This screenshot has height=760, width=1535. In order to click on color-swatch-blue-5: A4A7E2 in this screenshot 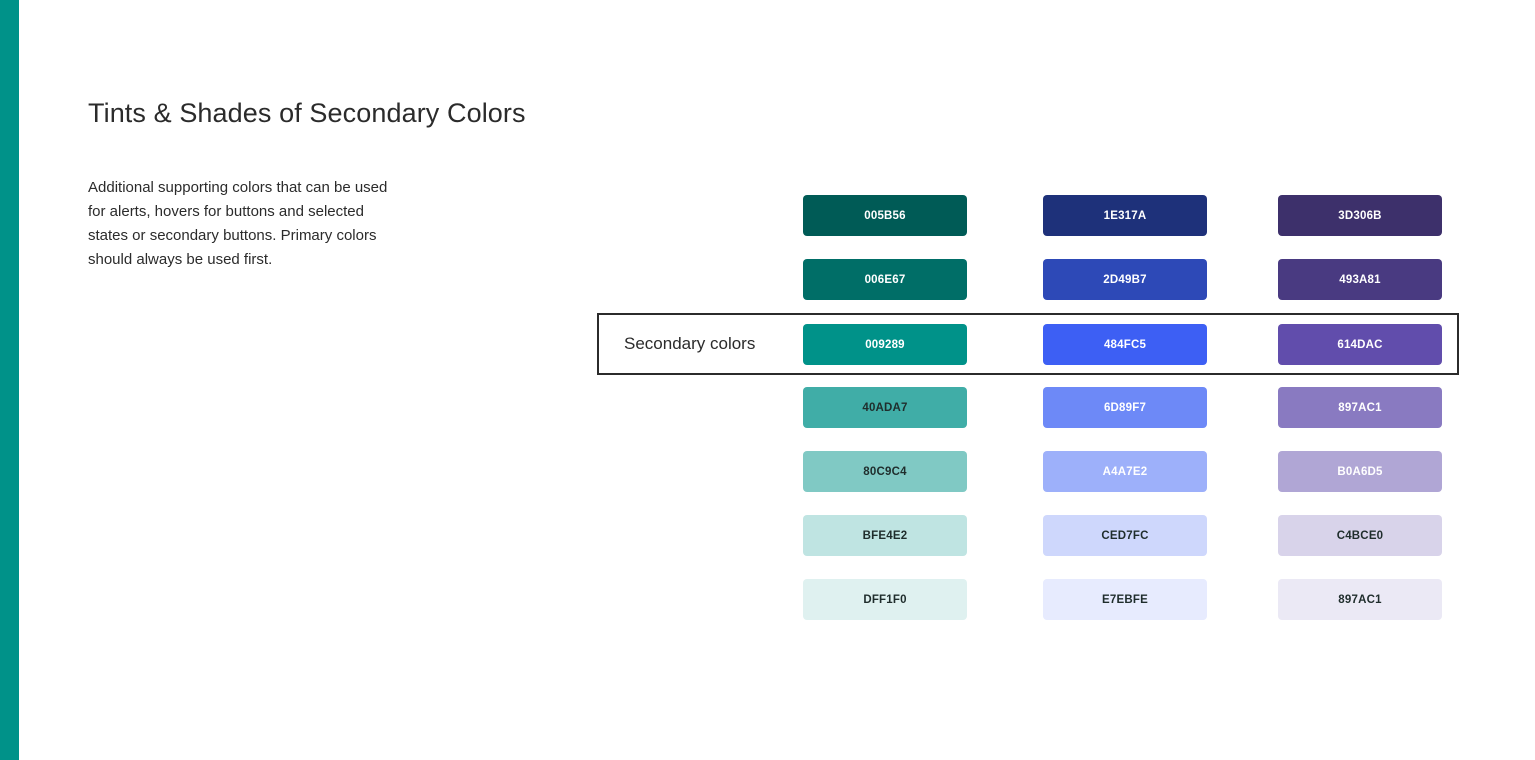, I will do `click(1125, 471)`.